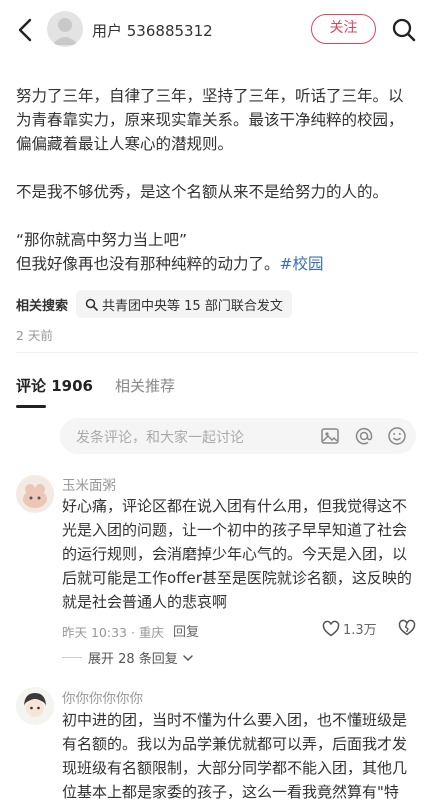 The image size is (432, 800). I want to click on commenter-name: 你你你你你你, so click(102, 697).